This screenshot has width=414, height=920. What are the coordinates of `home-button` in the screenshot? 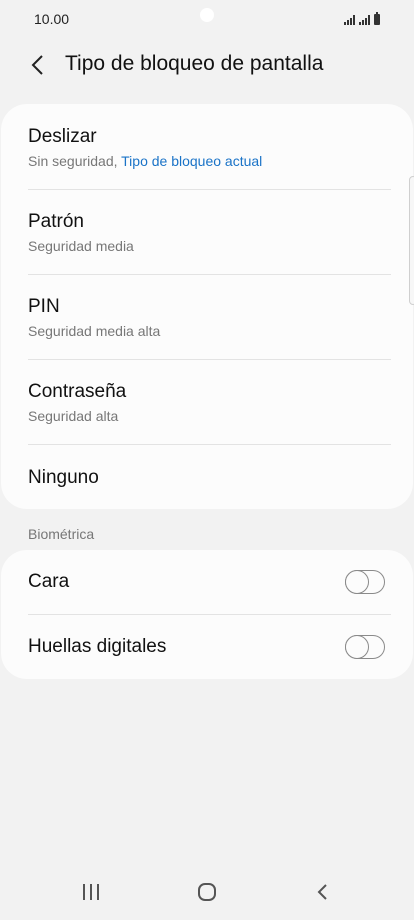 It's located at (207, 892).